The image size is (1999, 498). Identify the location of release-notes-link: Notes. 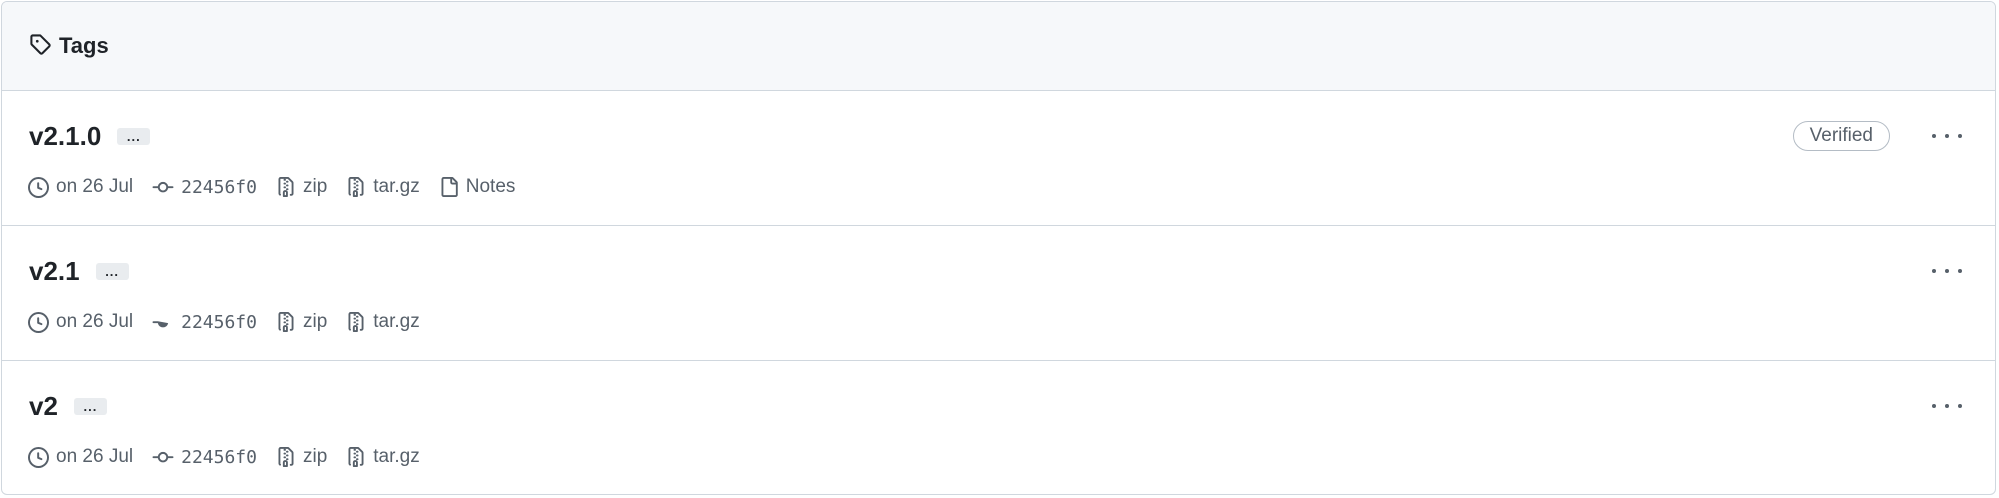
(477, 187).